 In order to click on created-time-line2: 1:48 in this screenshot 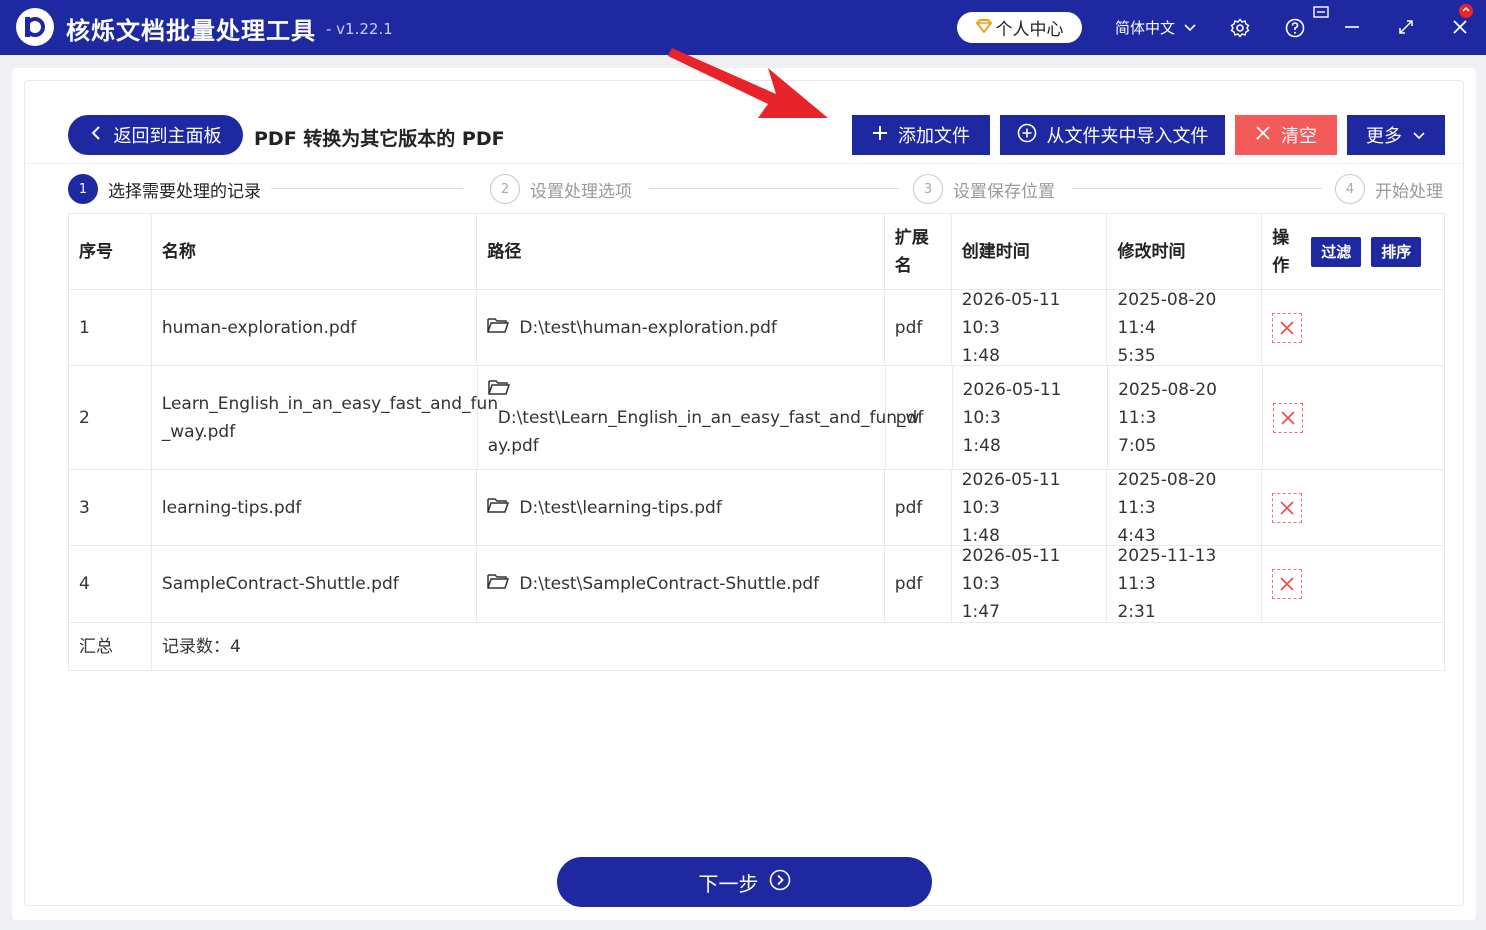, I will do `click(981, 445)`.